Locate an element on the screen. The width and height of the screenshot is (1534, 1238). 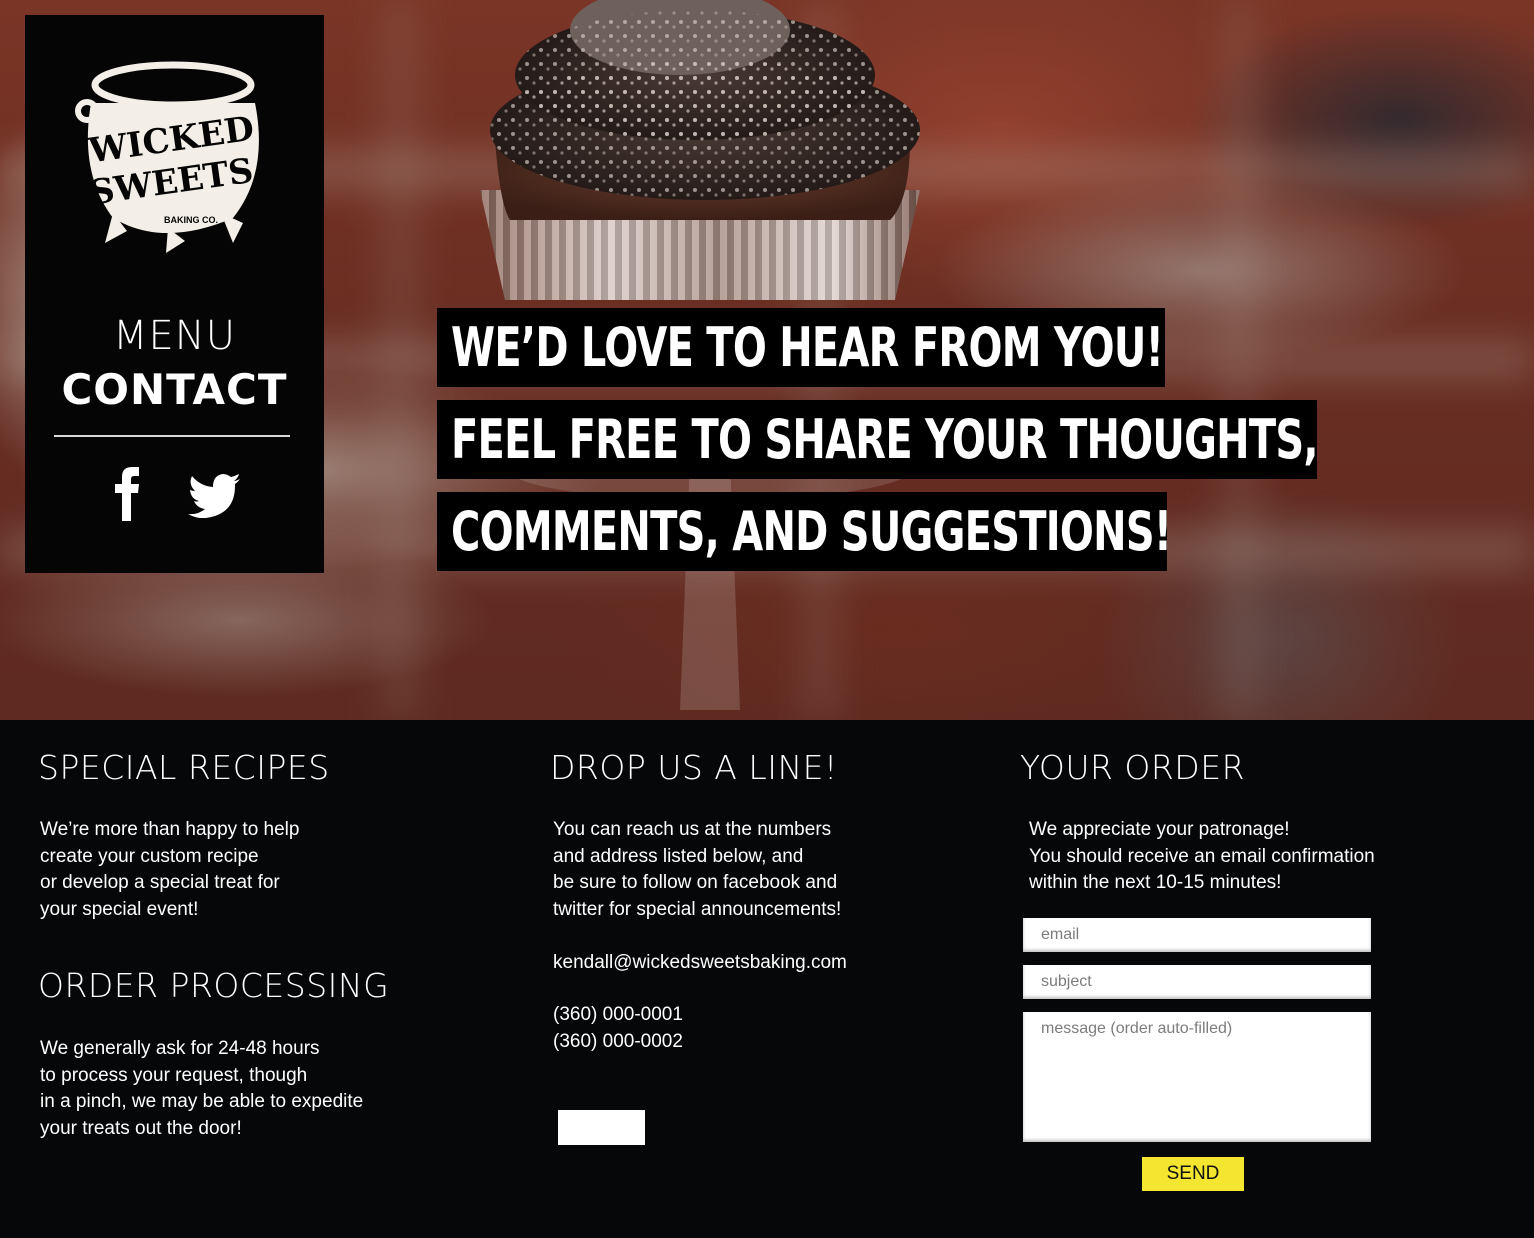
nav-contact-link: CONTACT is located at coordinates (174, 389).